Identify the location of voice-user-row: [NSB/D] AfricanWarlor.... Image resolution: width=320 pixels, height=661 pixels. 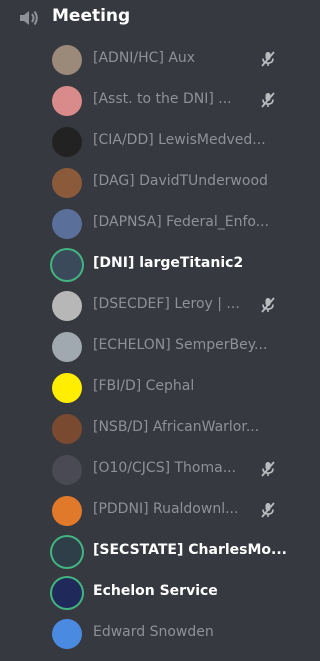
(147, 428).